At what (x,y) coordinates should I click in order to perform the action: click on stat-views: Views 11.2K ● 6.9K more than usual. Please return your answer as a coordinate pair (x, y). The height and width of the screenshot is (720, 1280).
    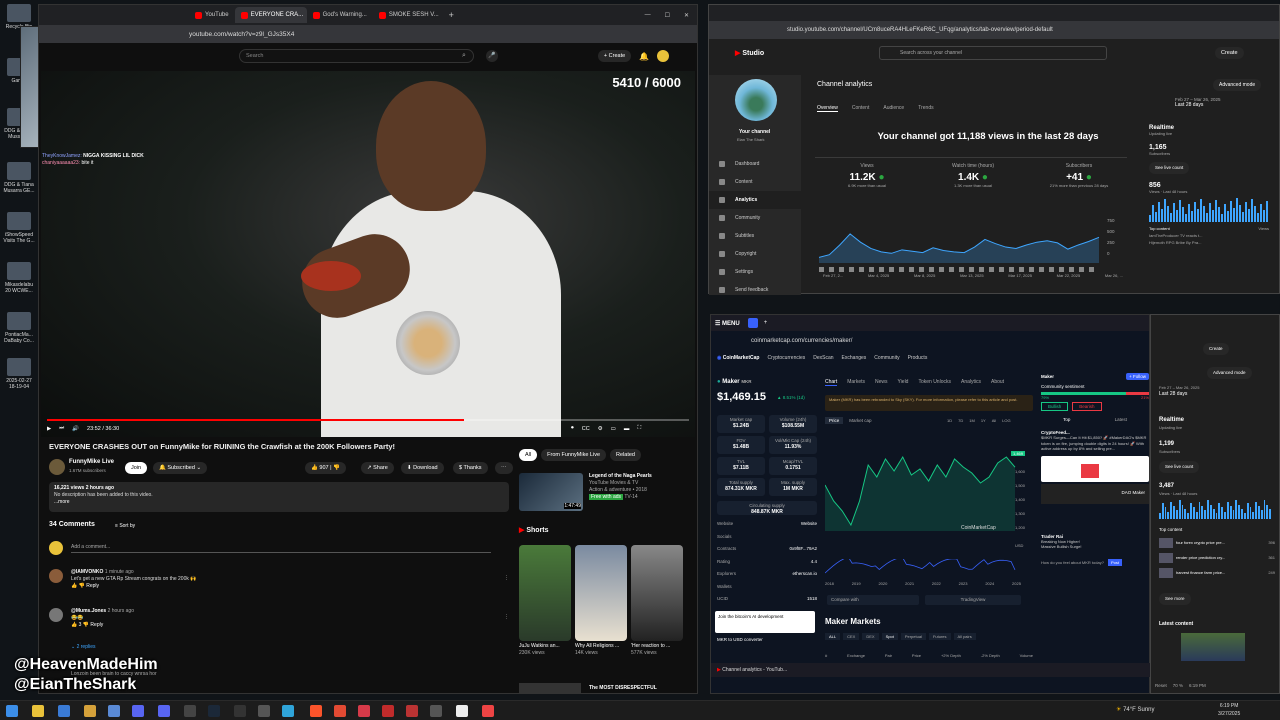
    Looking at the image, I should click on (867, 183).